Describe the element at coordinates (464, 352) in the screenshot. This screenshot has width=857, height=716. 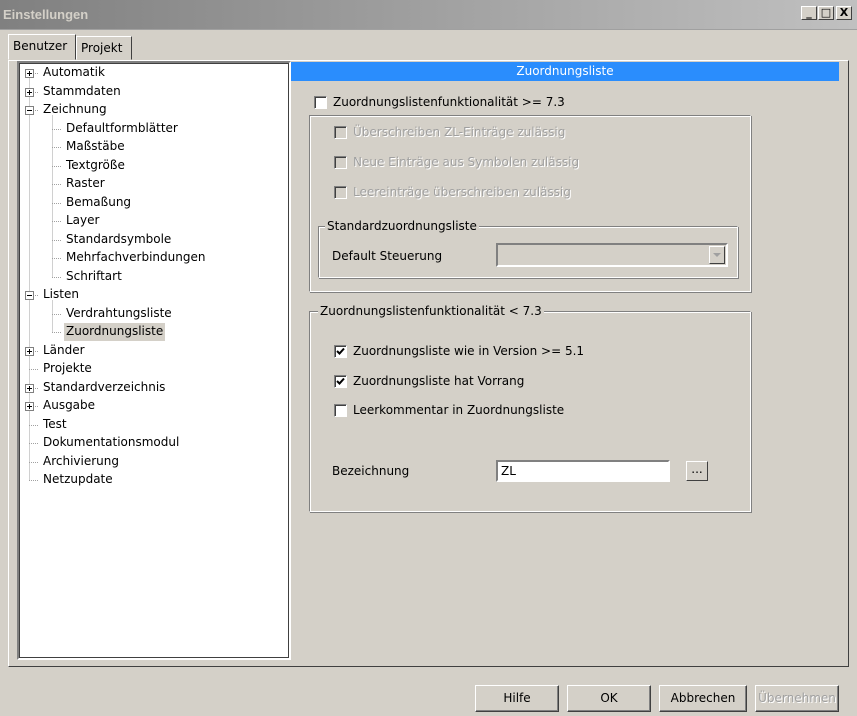
I see `option-version-51: Zuordnungsliste wie in Version >= 5.1` at that location.